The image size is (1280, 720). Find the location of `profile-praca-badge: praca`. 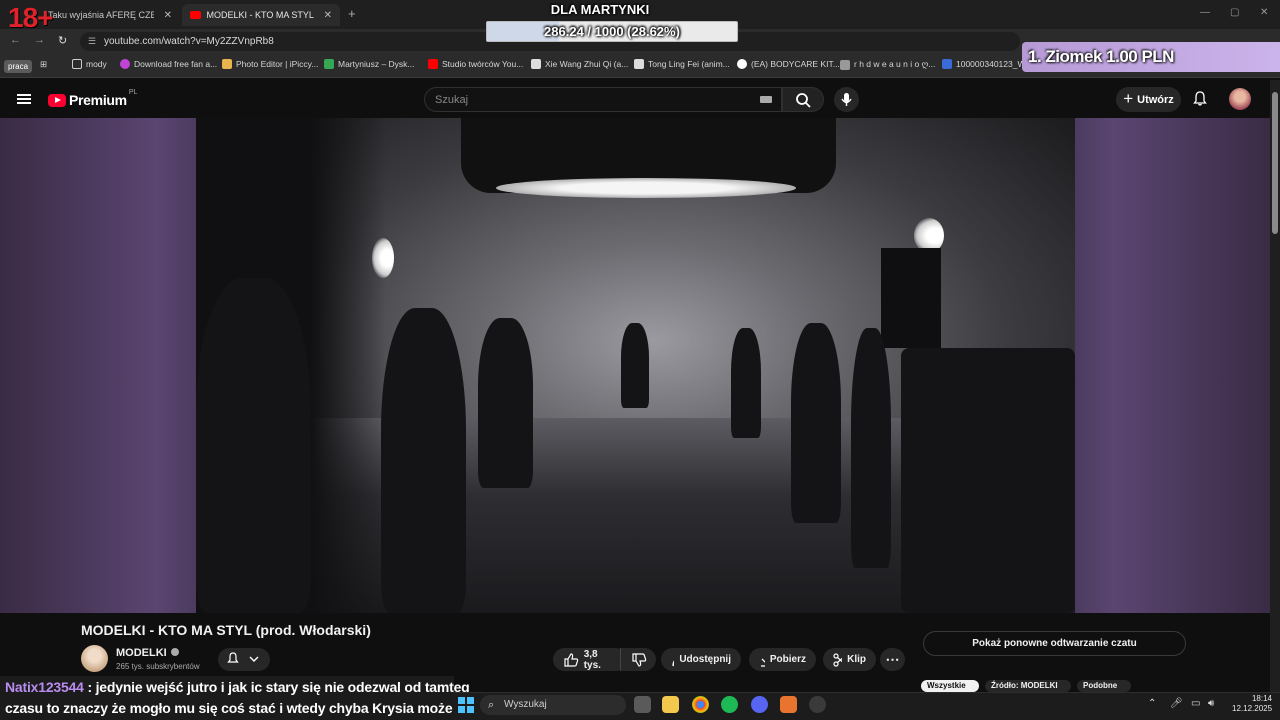

profile-praca-badge: praca is located at coordinates (18, 66).